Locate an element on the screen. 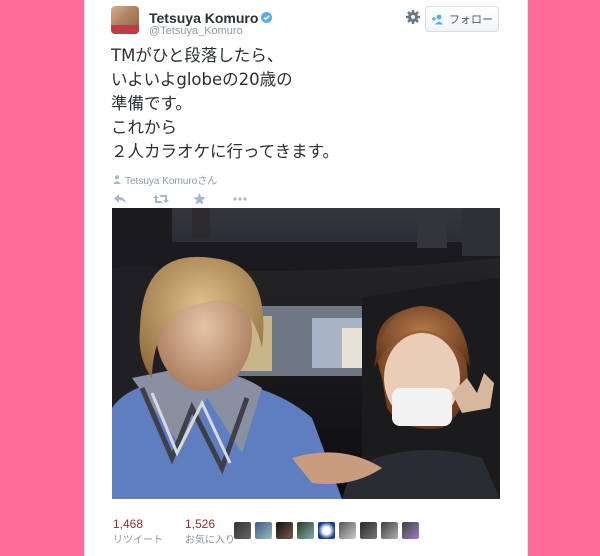 This screenshot has height=556, width=600. follow-button: フォロー is located at coordinates (462, 19).